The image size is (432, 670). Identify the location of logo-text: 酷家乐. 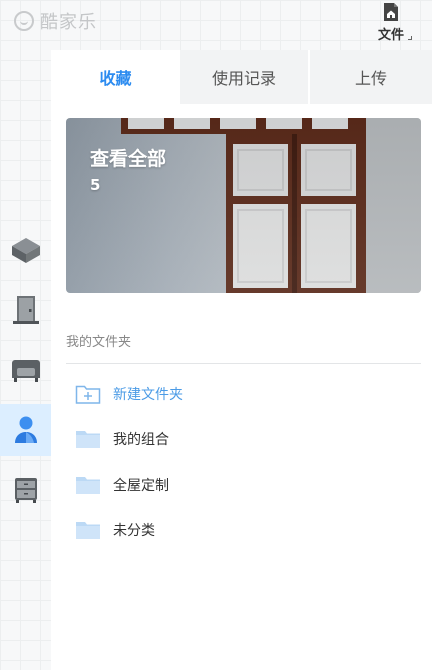
(68, 22).